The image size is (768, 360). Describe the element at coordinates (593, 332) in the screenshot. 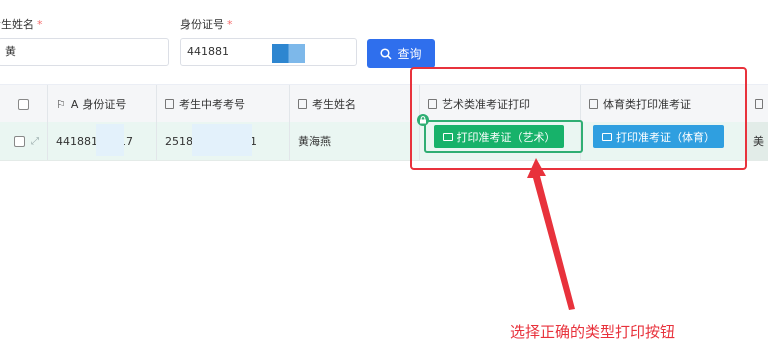

I see `annotation-text: 选择正确的类型打印按钮` at that location.